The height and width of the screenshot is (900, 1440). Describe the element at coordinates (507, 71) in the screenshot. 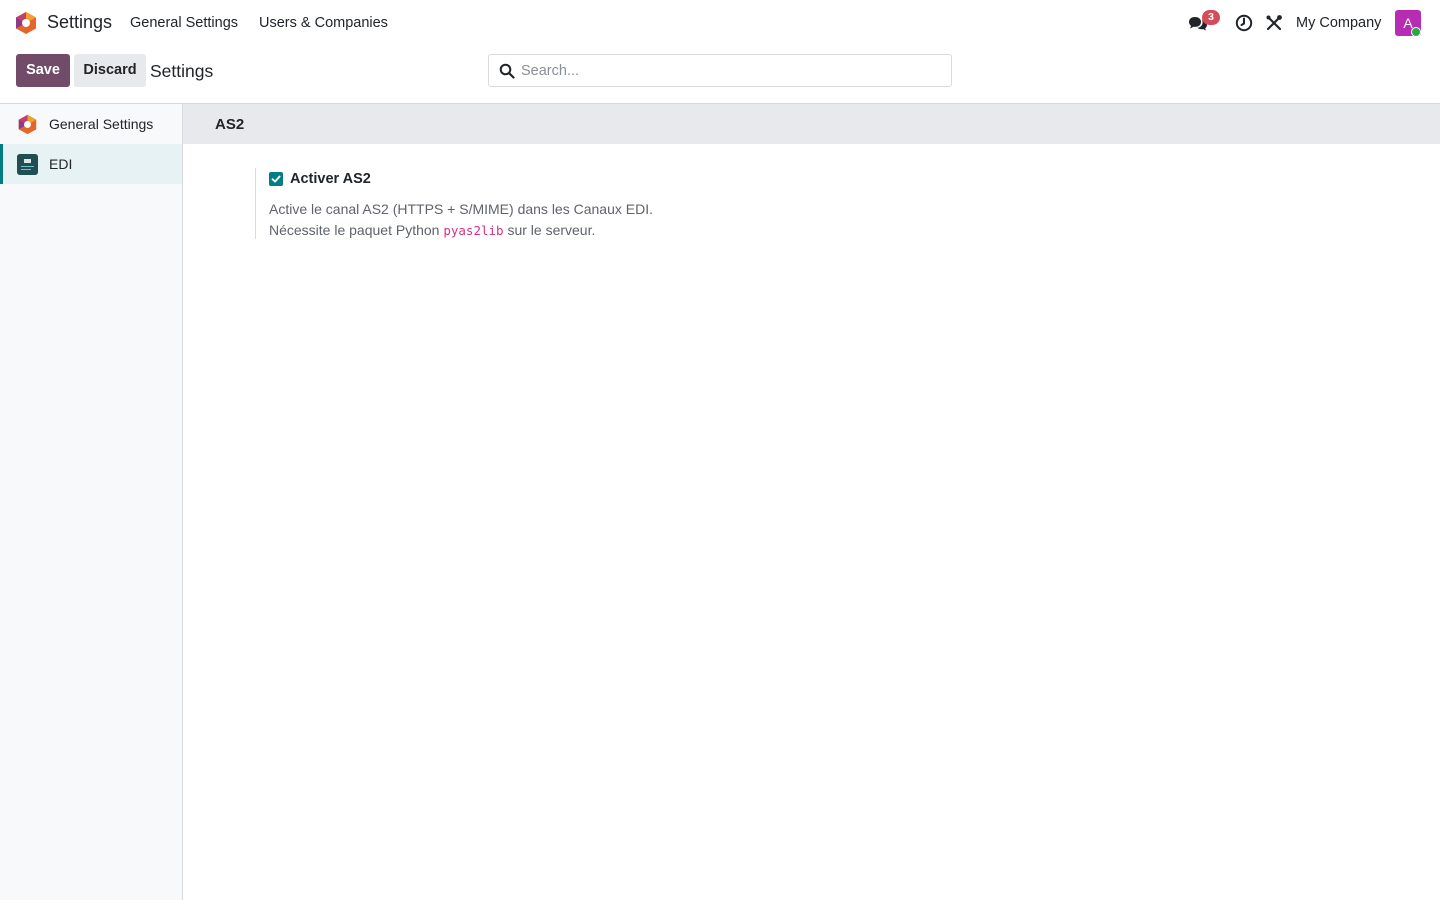

I see `search-icon` at that location.